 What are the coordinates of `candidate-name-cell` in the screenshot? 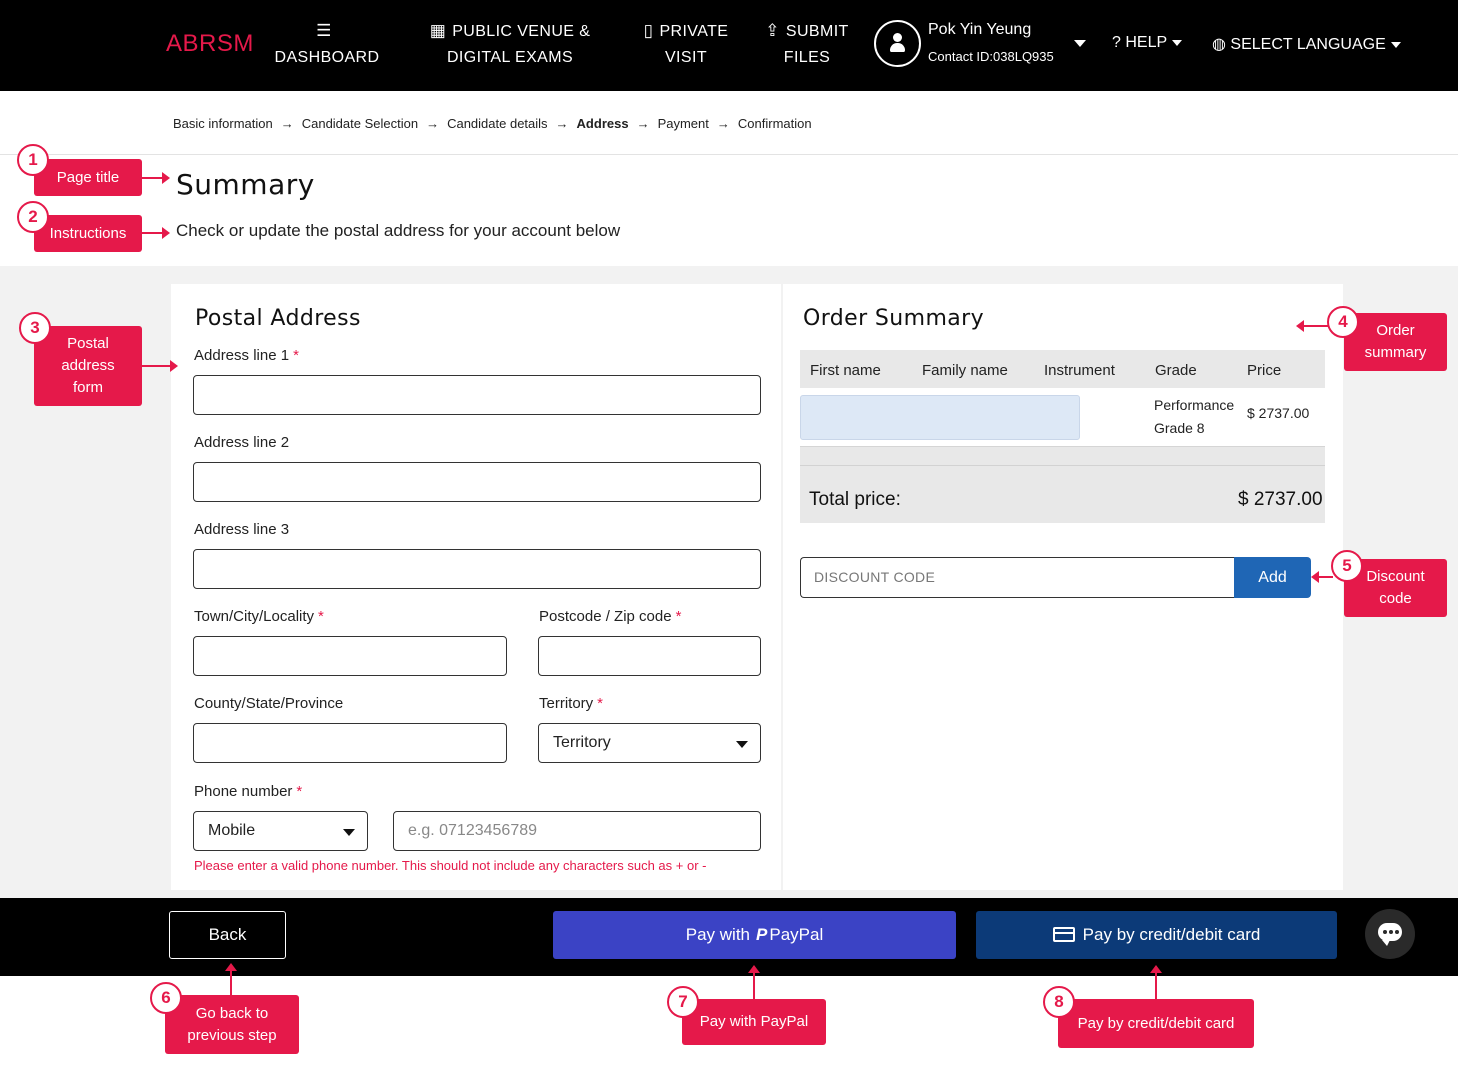 It's located at (940, 417).